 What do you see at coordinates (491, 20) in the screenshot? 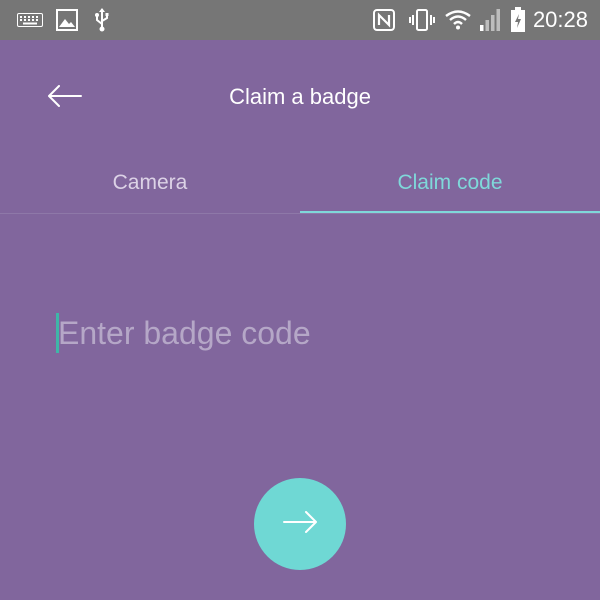
I see `signal-icon` at bounding box center [491, 20].